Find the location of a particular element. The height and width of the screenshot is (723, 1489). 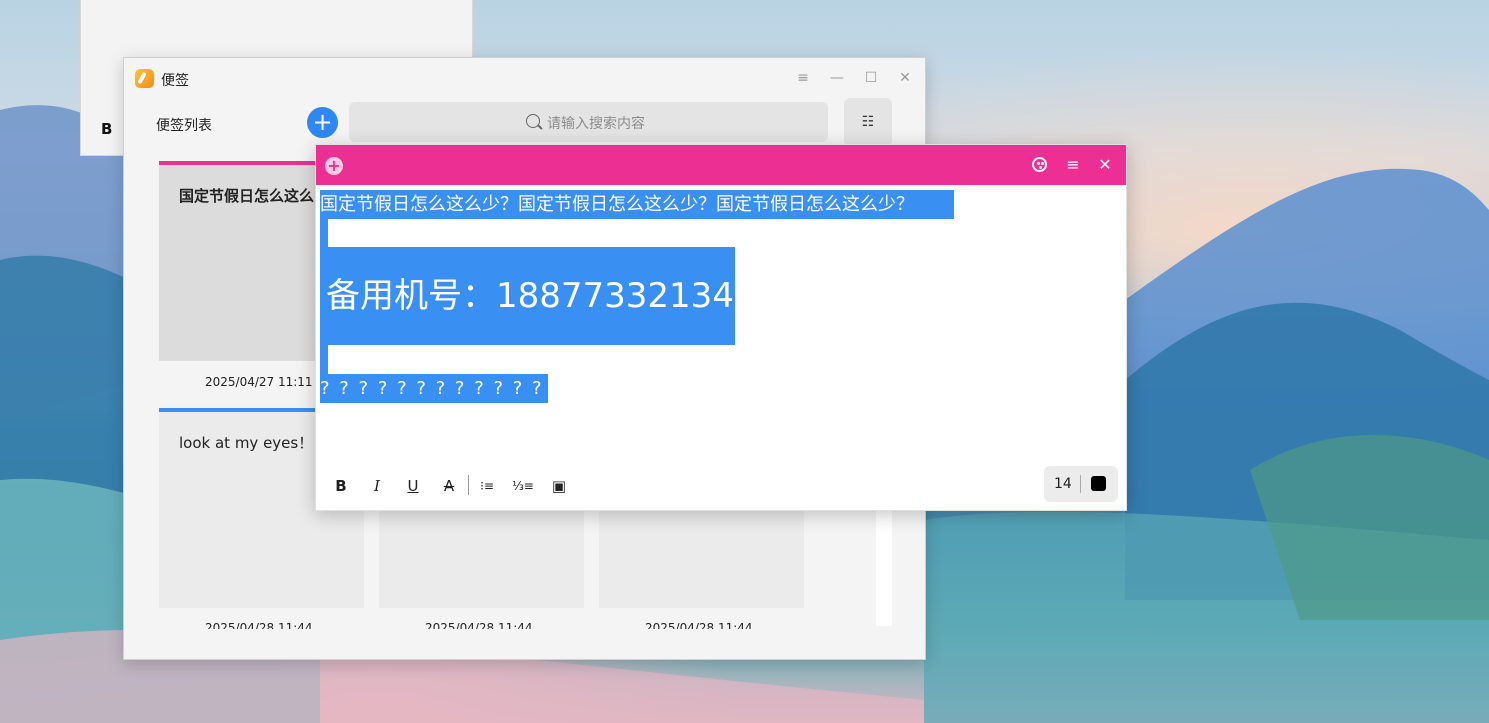

add-note-button: + is located at coordinates (322, 122).